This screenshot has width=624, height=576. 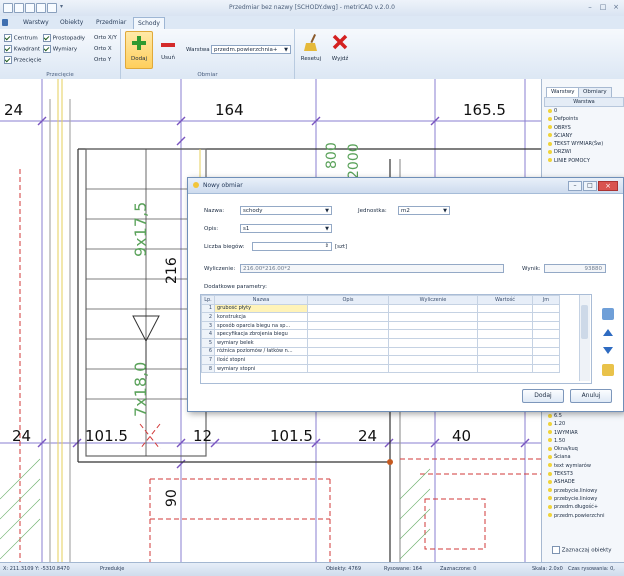 I want to click on runs-unit: [szt], so click(x=341, y=247).